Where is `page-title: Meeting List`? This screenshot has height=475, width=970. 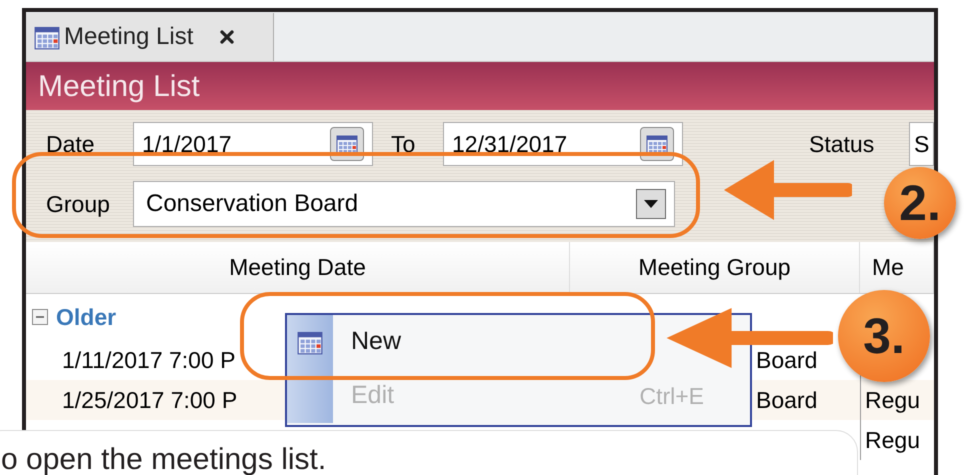 page-title: Meeting List is located at coordinates (119, 86).